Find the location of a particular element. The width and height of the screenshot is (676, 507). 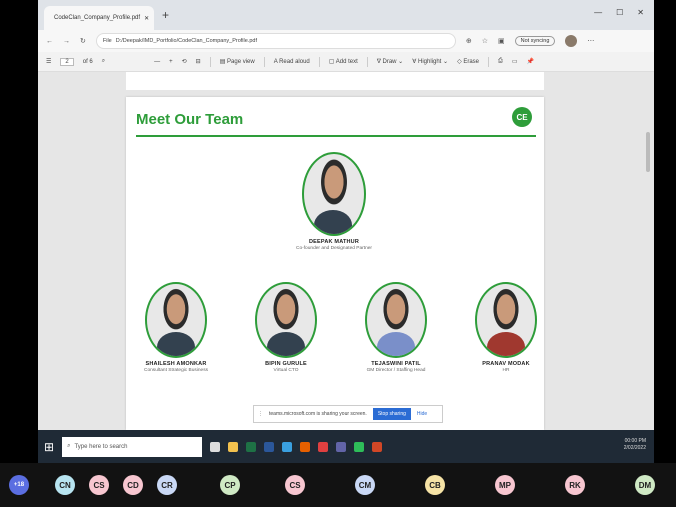

stop-sharing-button: Stop sharing is located at coordinates (391, 414).